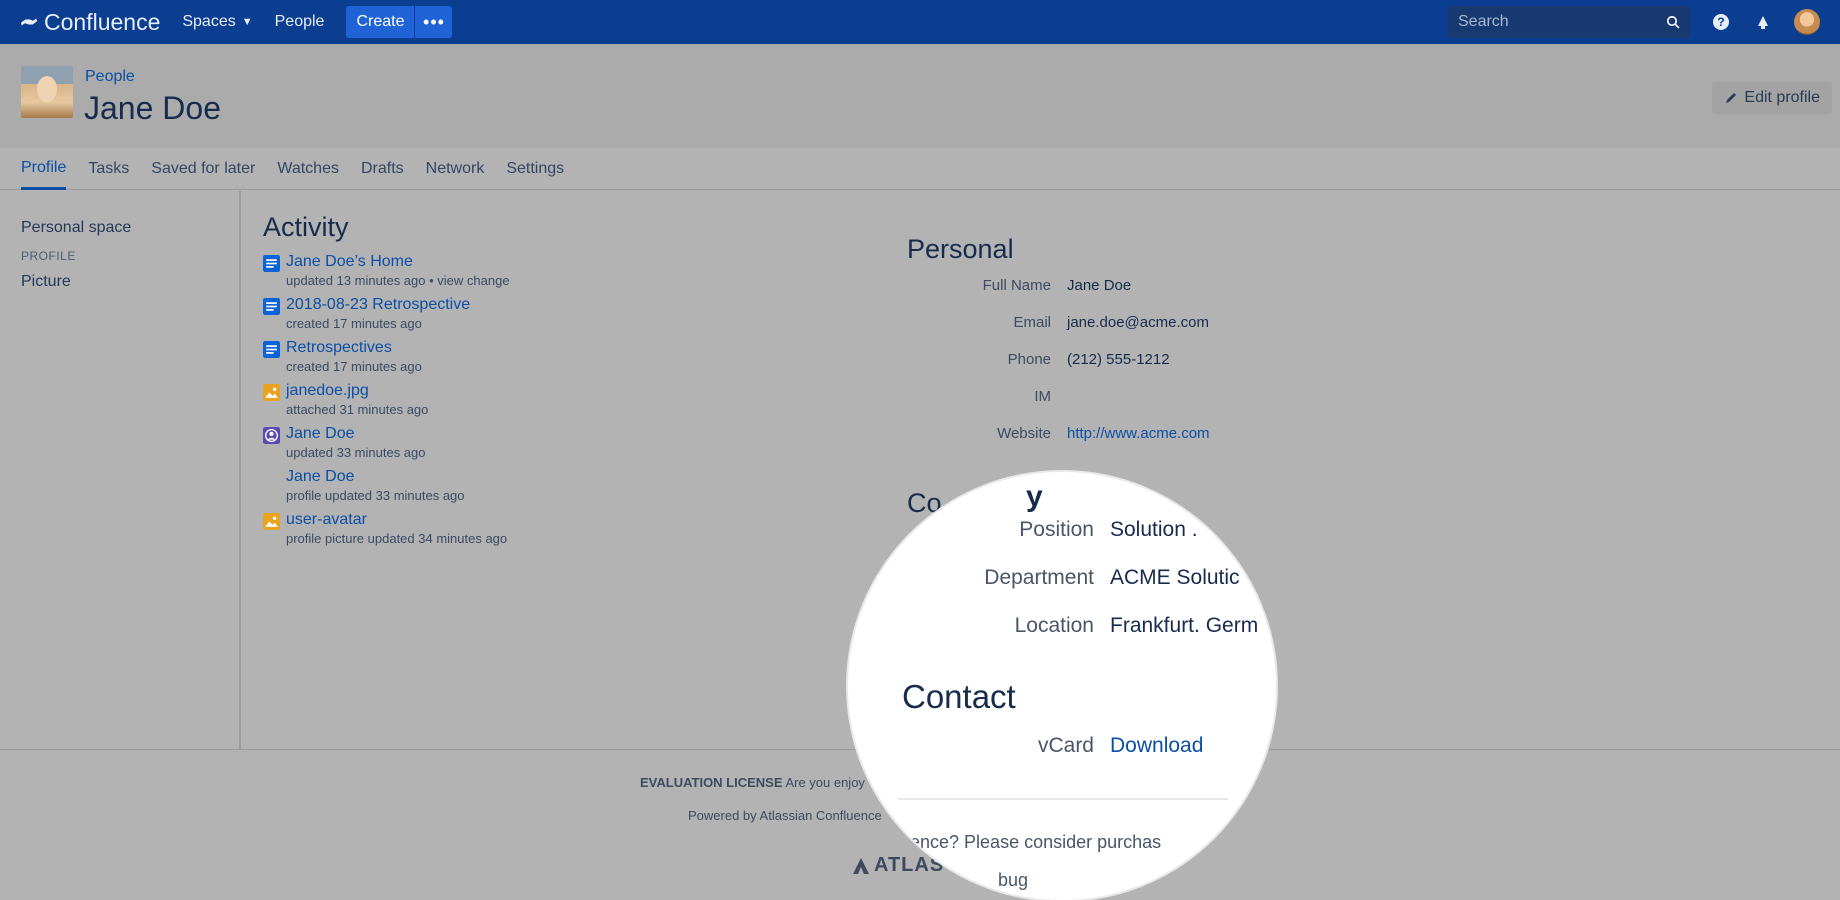 This screenshot has width=1840, height=900. I want to click on page-title: Jane Doe, so click(152, 108).